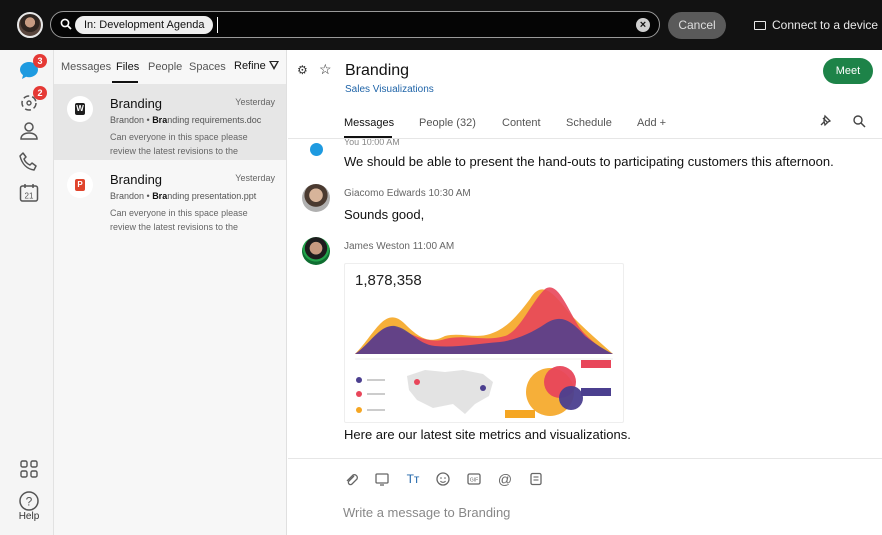 This screenshot has height=535, width=882. Describe the element at coordinates (443, 479) in the screenshot. I see `emoji-icon` at that location.